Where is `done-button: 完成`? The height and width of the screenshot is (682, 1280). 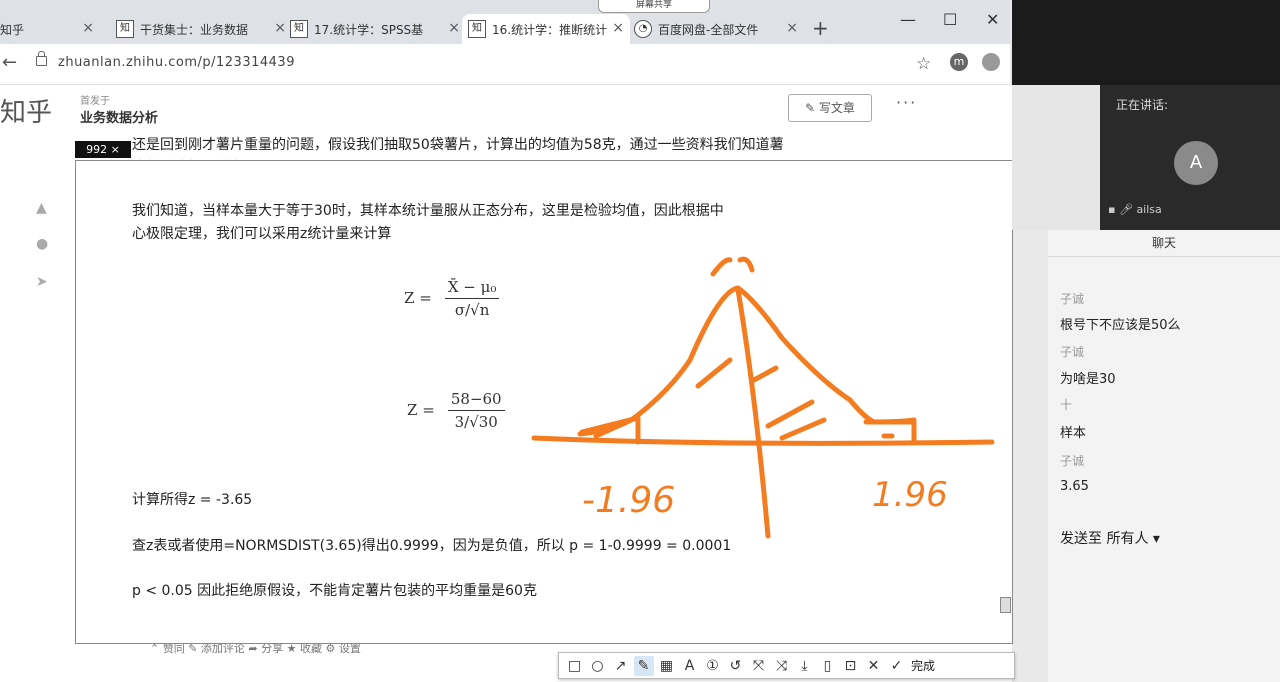 done-button: 完成 is located at coordinates (923, 665).